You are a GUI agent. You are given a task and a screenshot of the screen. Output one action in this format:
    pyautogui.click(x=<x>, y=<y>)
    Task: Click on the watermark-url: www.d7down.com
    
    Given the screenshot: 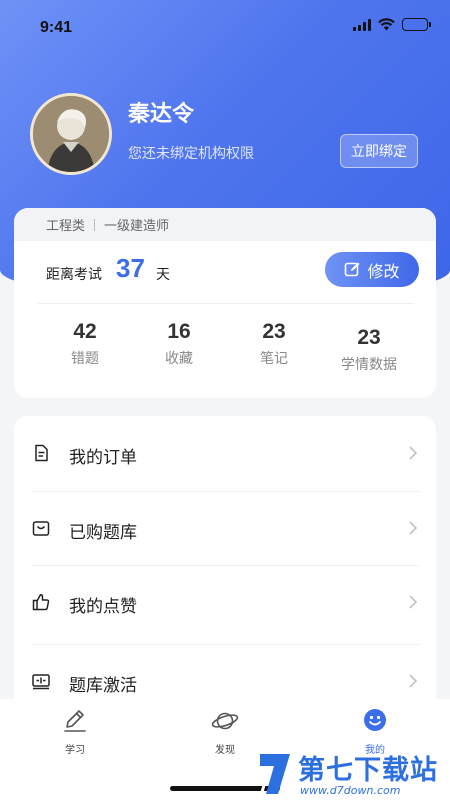 What is the action you would take?
    pyautogui.click(x=350, y=790)
    